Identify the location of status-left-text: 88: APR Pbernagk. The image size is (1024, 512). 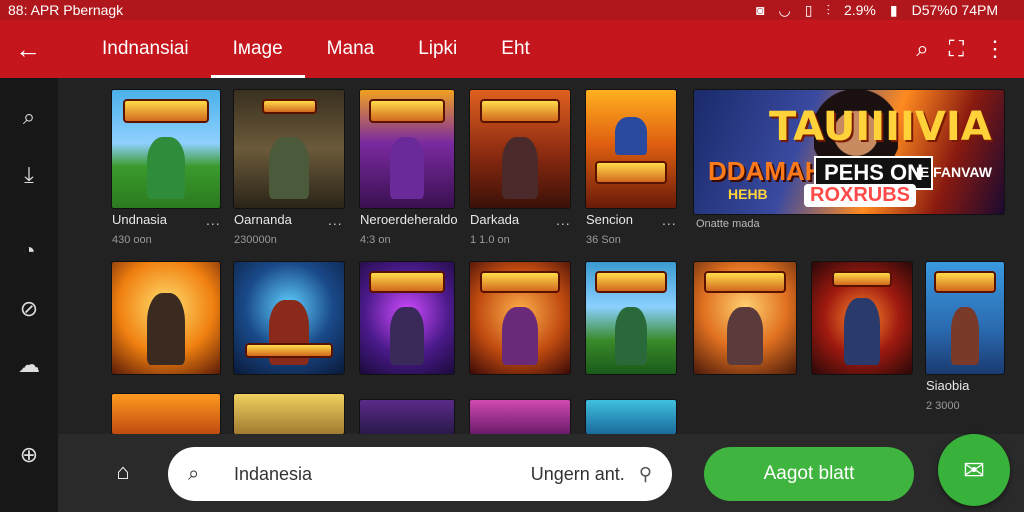
(66, 10).